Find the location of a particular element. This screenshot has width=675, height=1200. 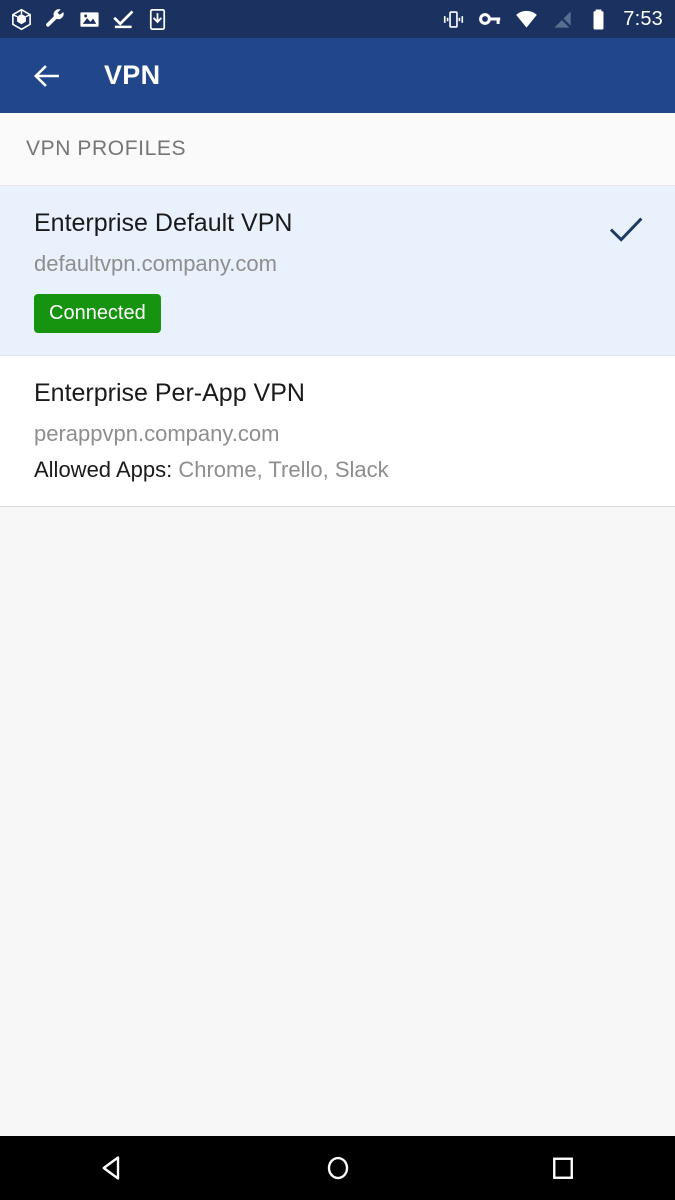

vpn-allowed-apps-label: Allowed Apps: is located at coordinates (103, 470).